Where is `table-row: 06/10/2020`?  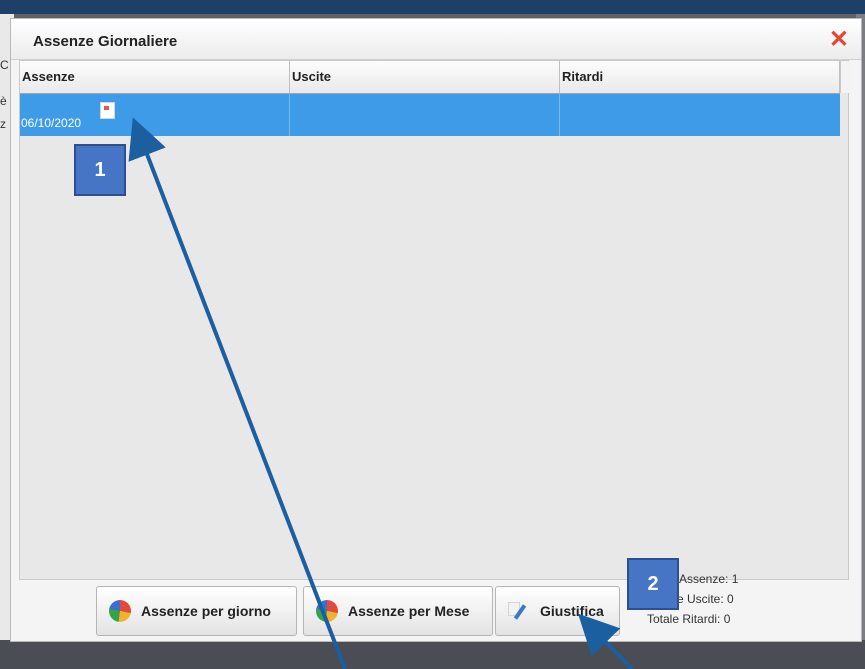 table-row: 06/10/2020 is located at coordinates (430, 115).